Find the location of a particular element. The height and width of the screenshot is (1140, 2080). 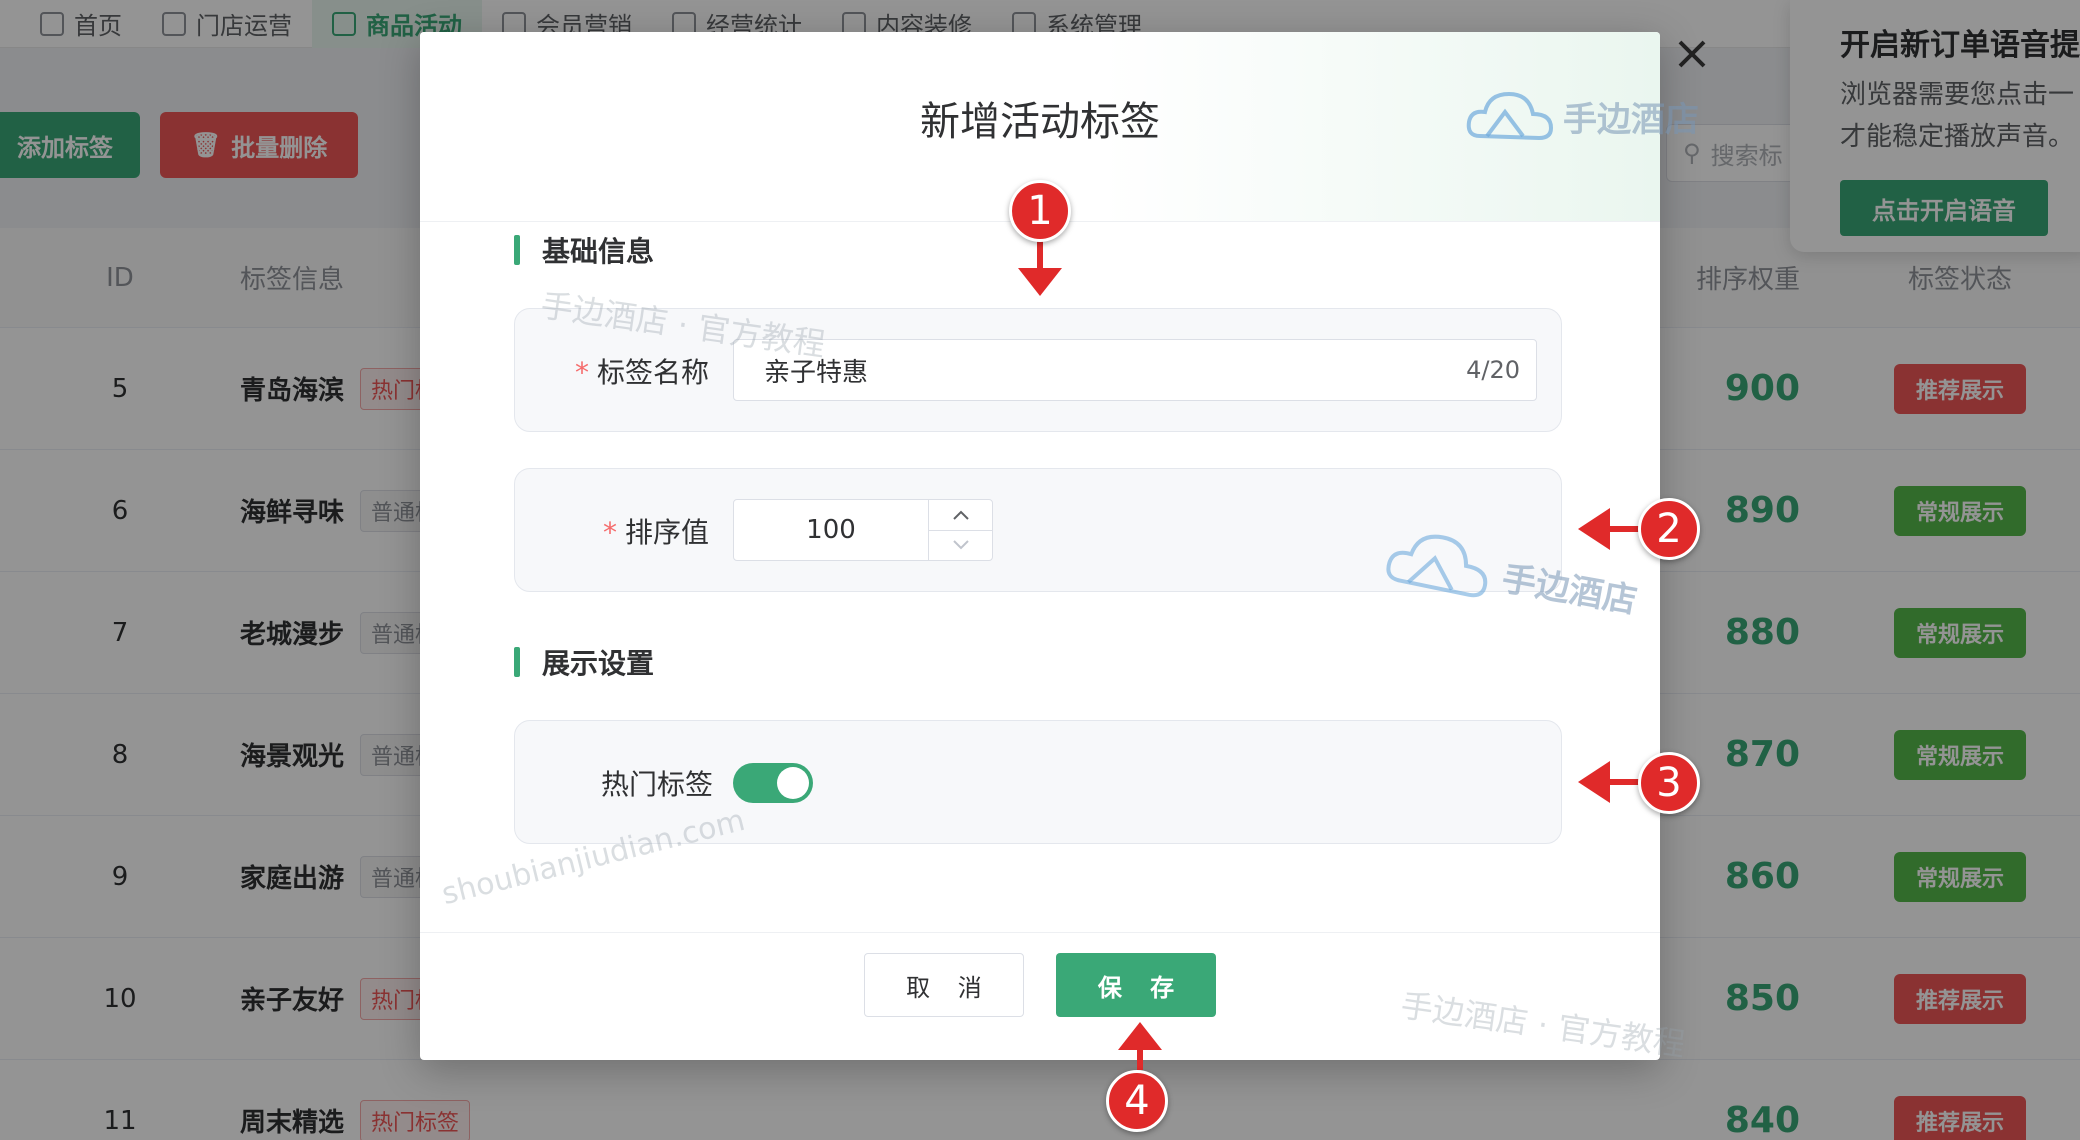

hot-tag-switch is located at coordinates (773, 783).